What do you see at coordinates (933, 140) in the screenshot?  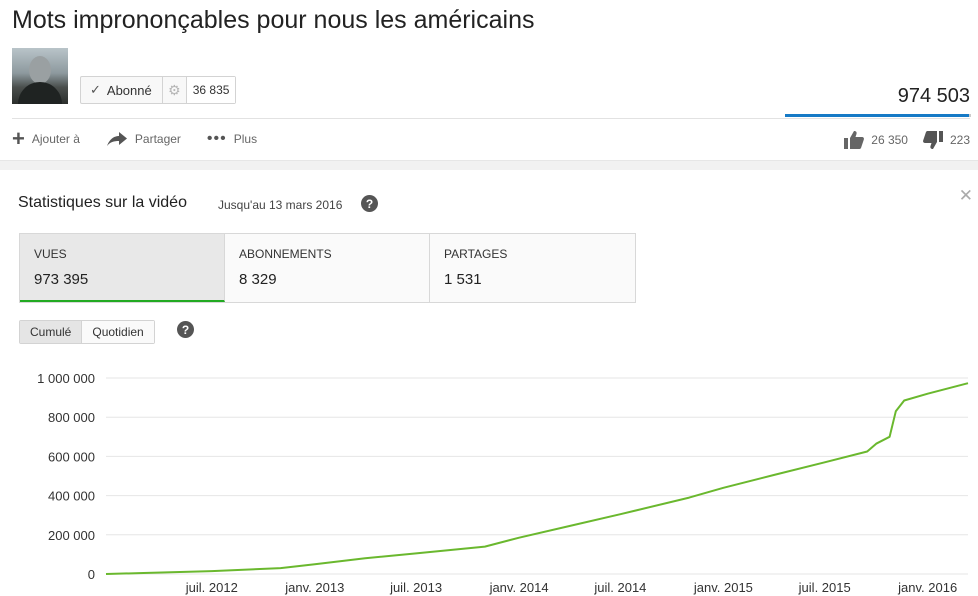 I see `thumbs-down-icon` at bounding box center [933, 140].